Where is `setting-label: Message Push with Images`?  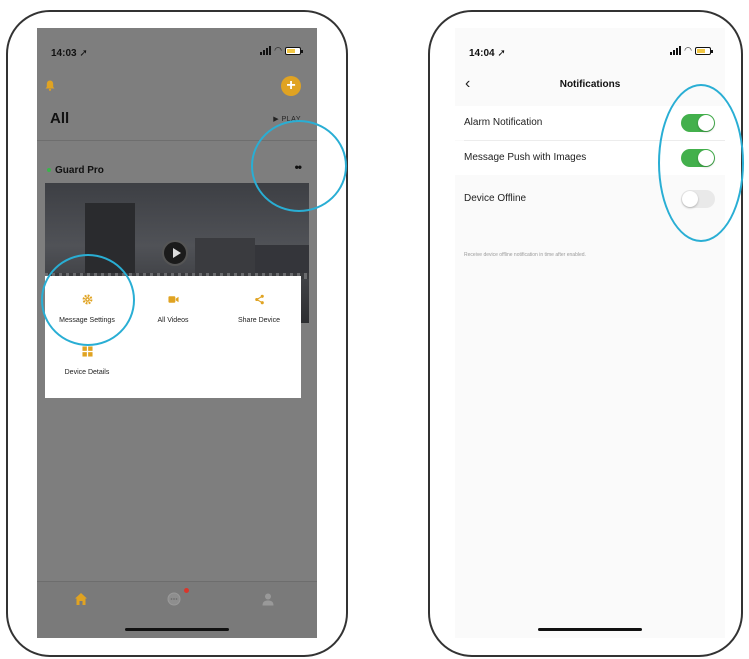 setting-label: Message Push with Images is located at coordinates (525, 157).